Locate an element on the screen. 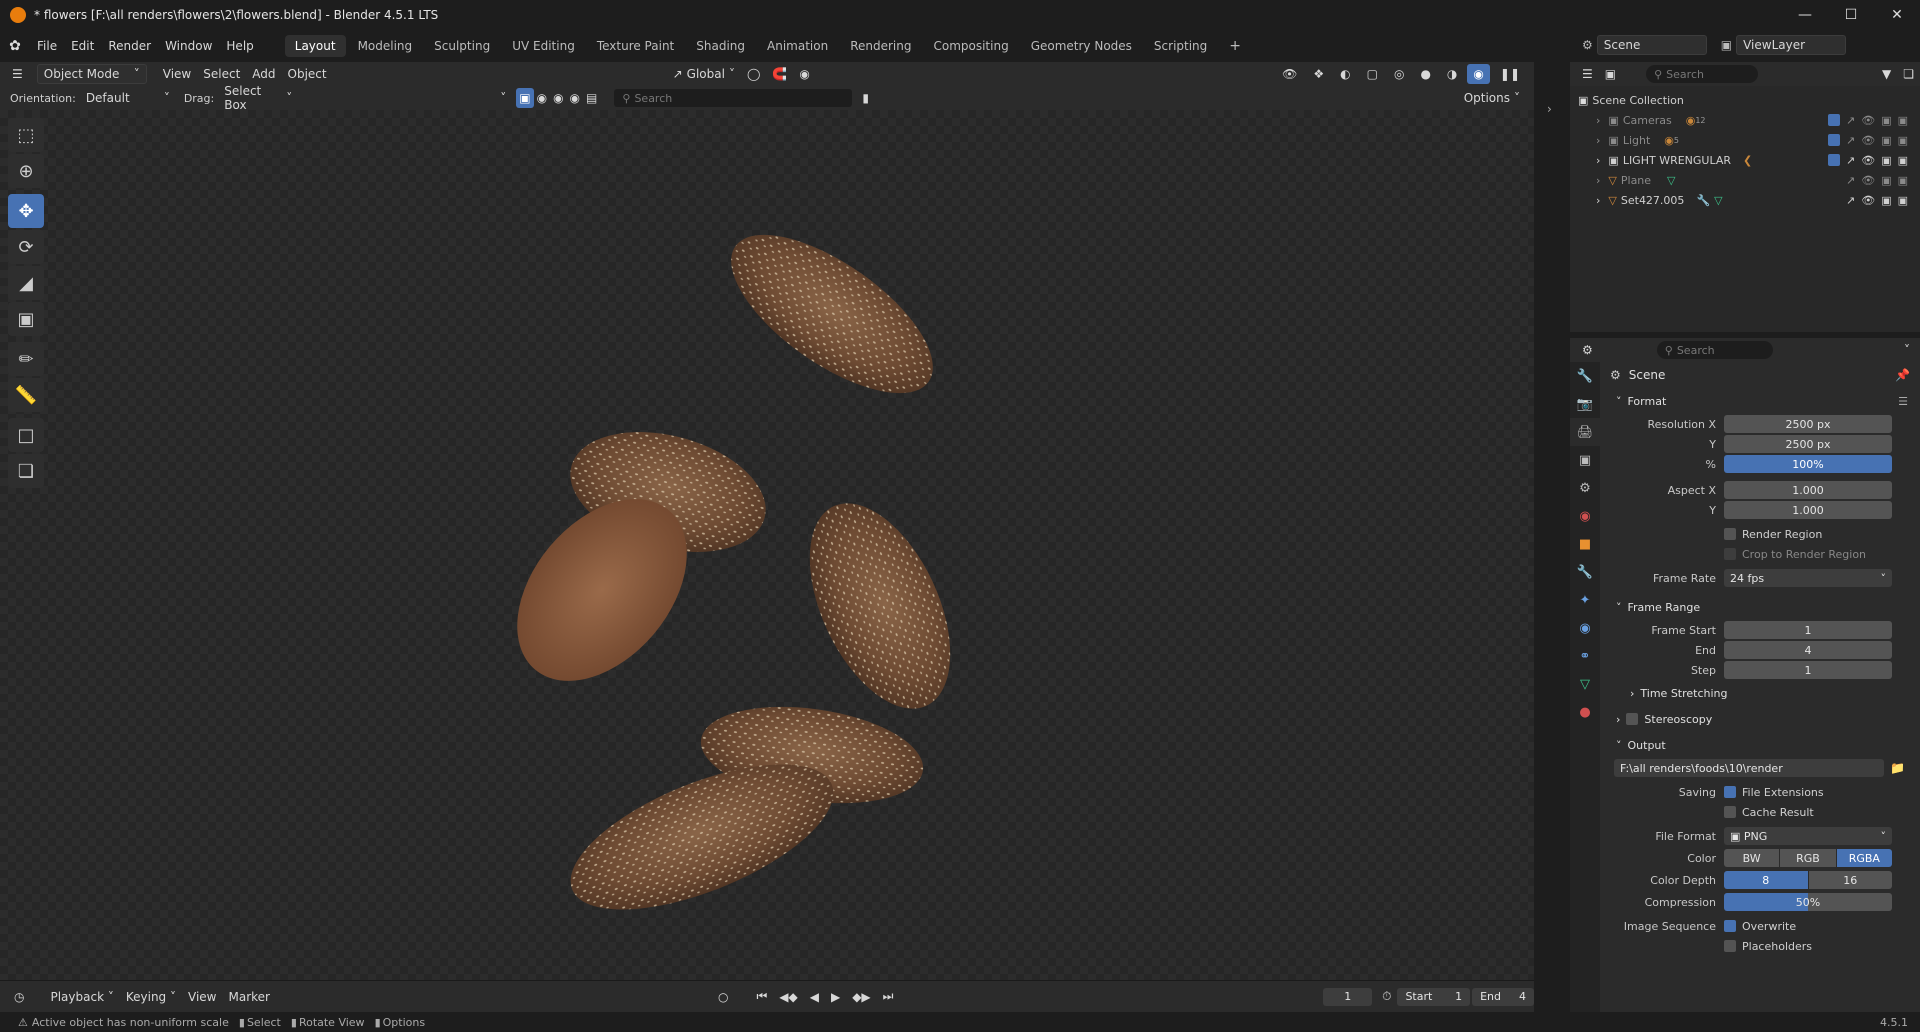  maximize-button: ☐ is located at coordinates (1851, 15).